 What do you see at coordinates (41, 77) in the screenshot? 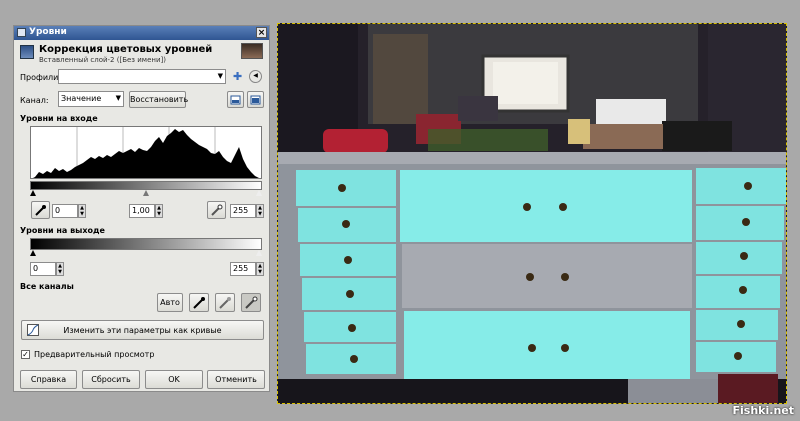
I see `profiles-label: Профили:` at bounding box center [41, 77].